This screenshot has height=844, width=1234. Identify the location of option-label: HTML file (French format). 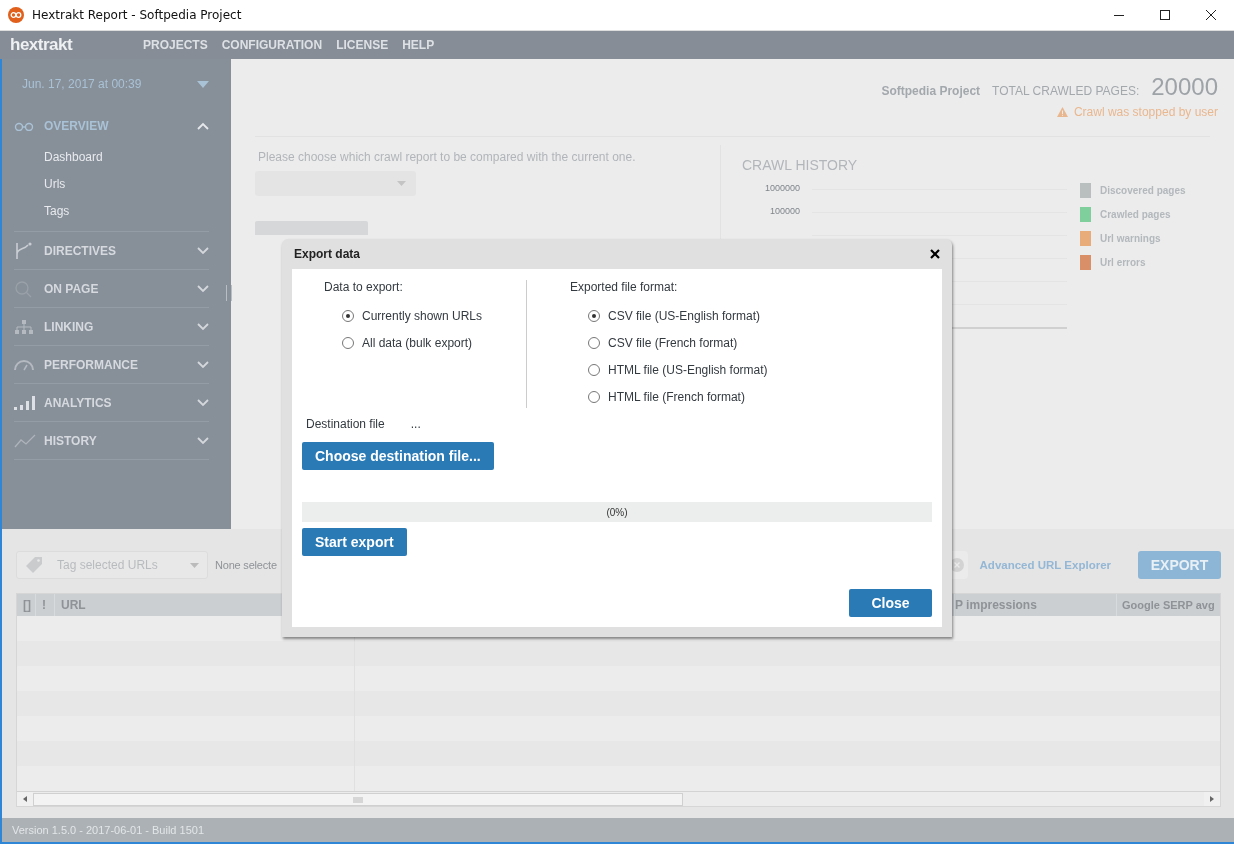
(676, 396).